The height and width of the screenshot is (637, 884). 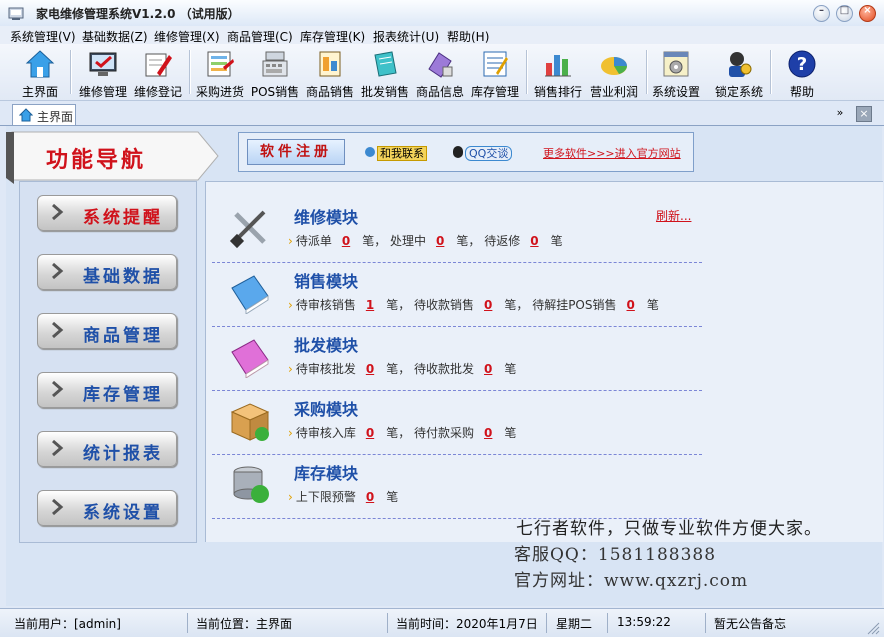 I want to click on status-date: 当前时间：2020年1月7日, so click(x=467, y=624).